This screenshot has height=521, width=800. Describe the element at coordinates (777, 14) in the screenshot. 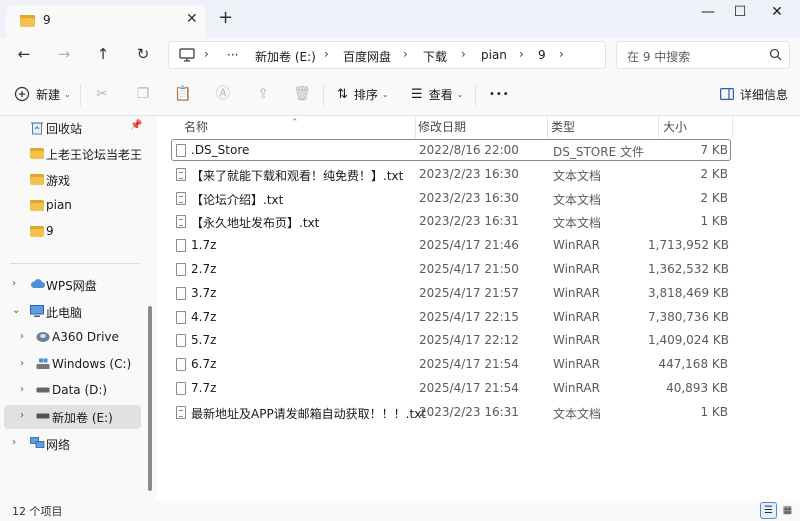

I see `close-window-button: ✕` at that location.